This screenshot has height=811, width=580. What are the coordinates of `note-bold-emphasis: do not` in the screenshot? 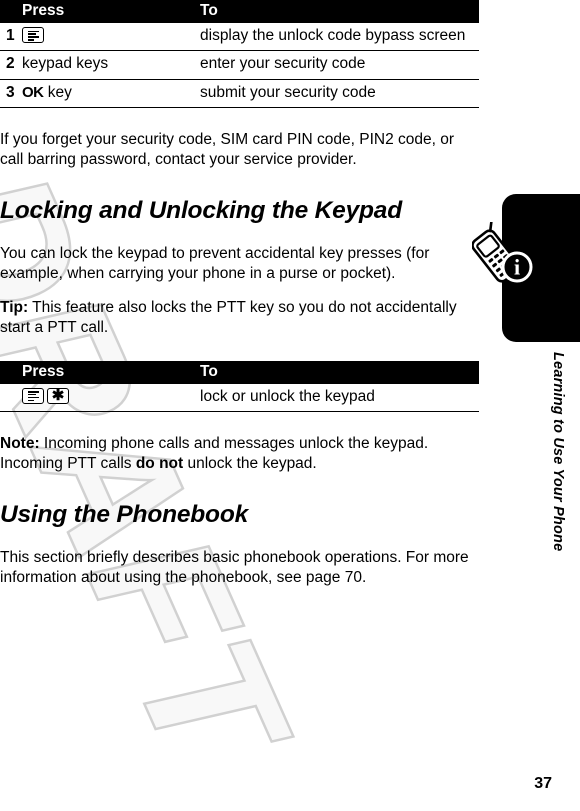 It's located at (159, 463).